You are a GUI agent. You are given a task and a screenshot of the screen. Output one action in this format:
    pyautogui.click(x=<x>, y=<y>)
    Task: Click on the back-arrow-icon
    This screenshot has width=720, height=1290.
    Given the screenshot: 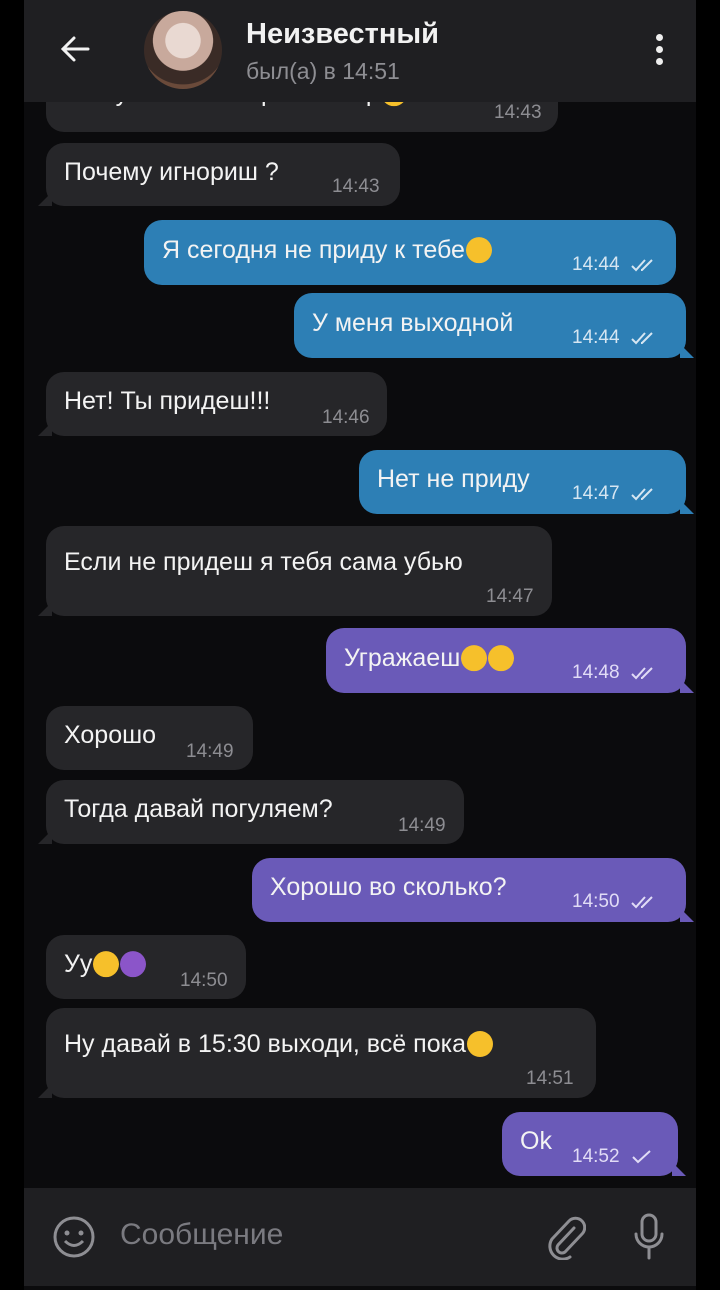 What is the action you would take?
    pyautogui.click(x=75, y=49)
    